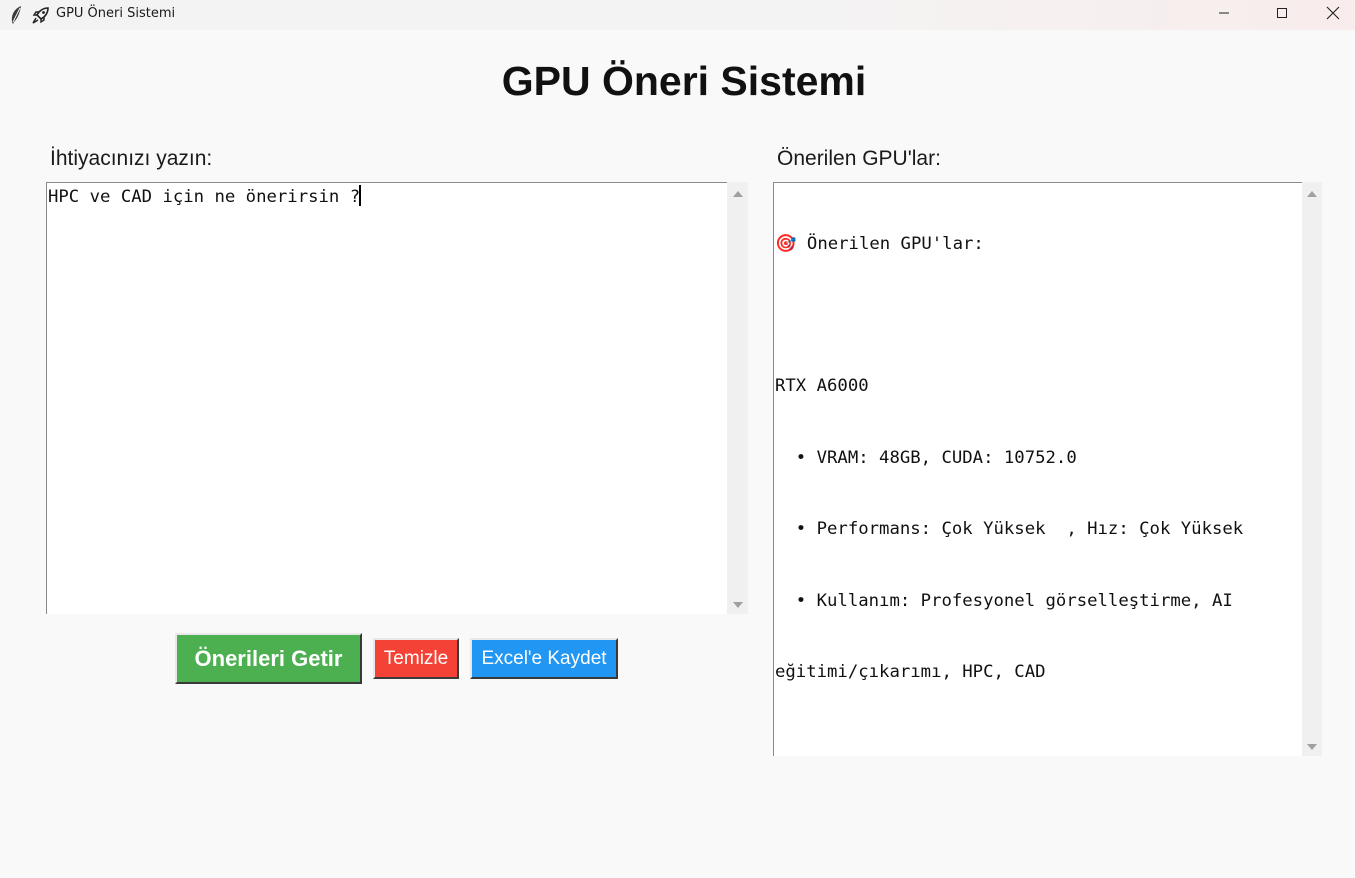  What do you see at coordinates (544, 658) in the screenshot?
I see `save-excel-button: Excel'e Kaydet` at bounding box center [544, 658].